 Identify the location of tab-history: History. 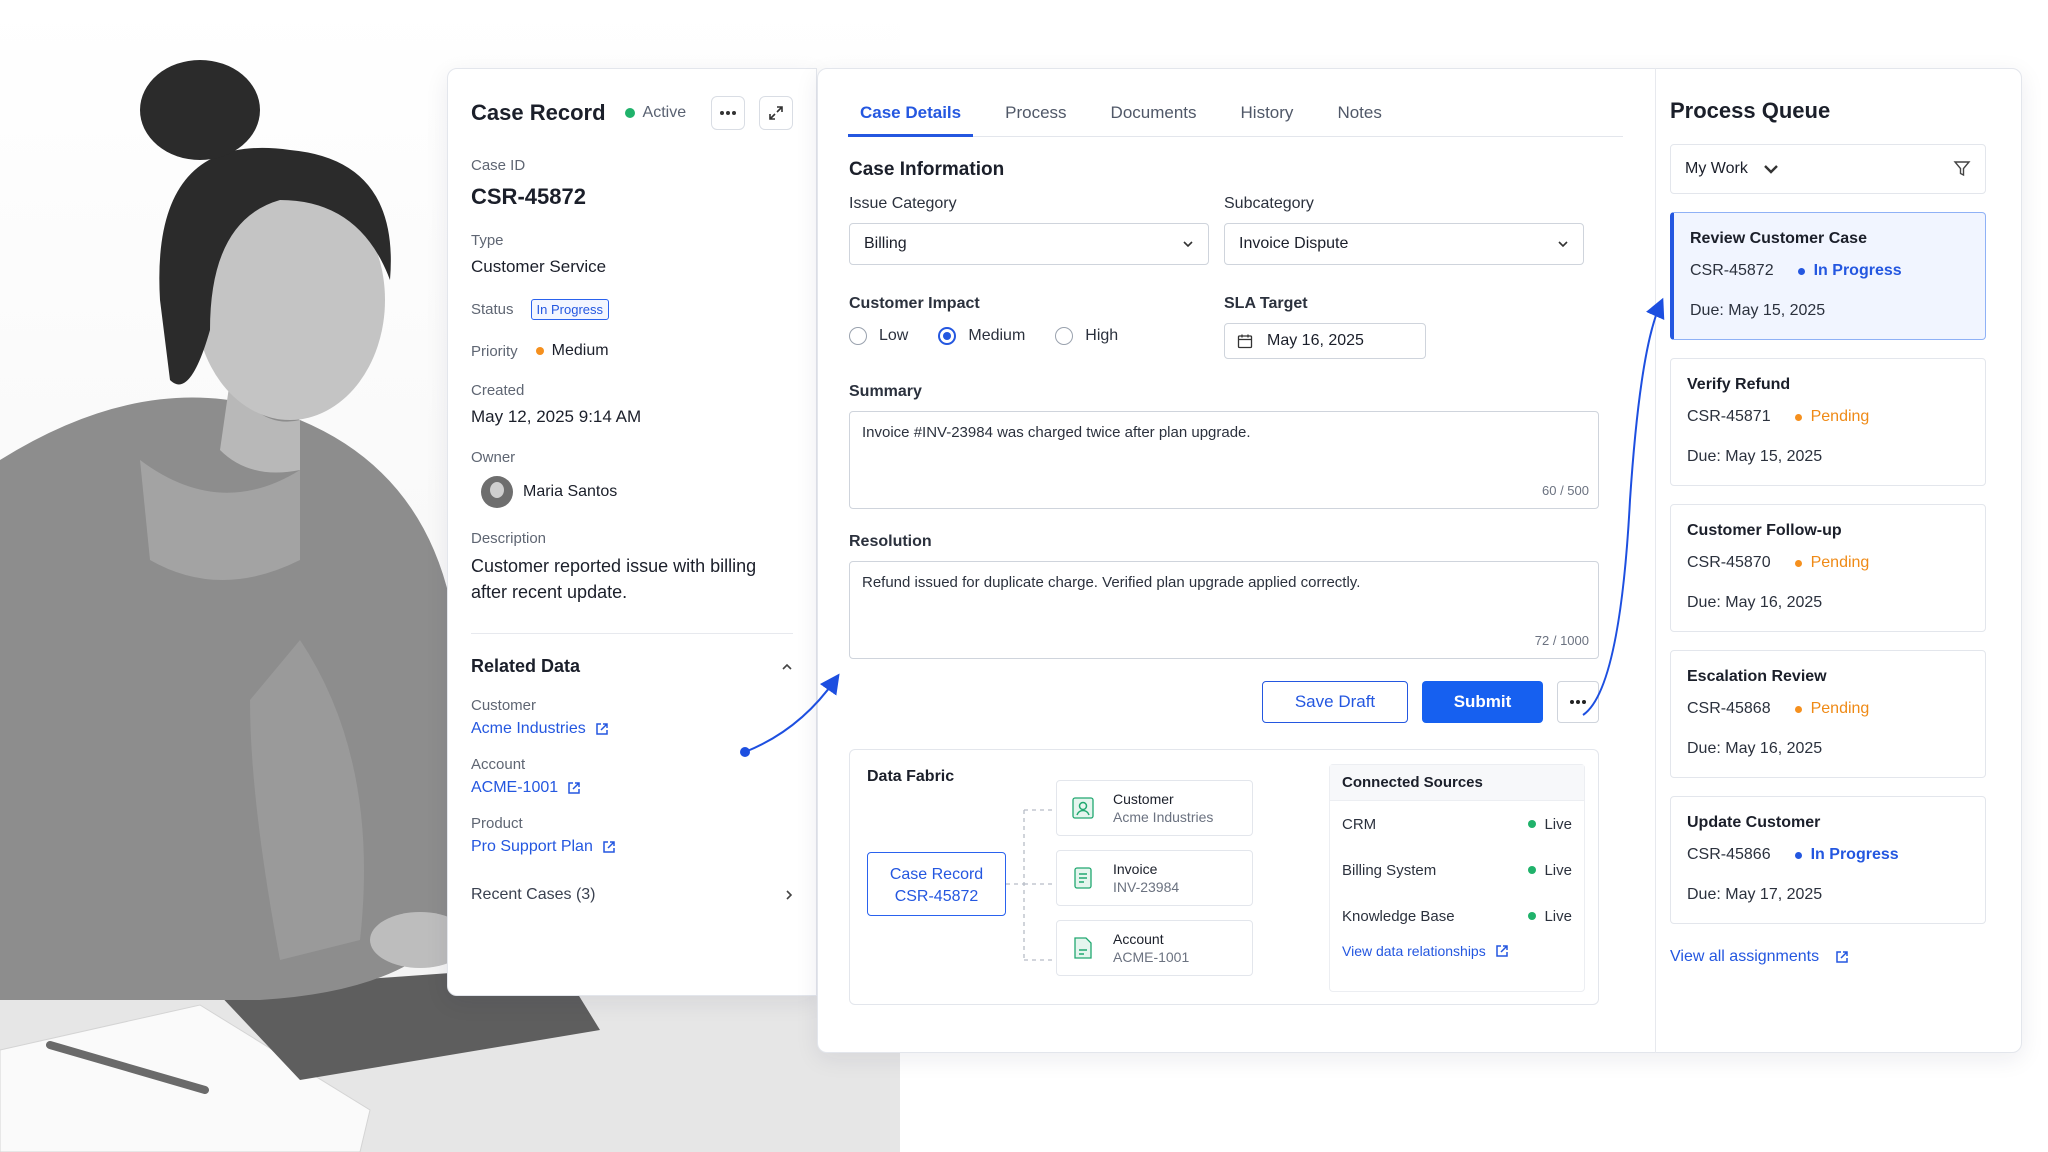
(1267, 117).